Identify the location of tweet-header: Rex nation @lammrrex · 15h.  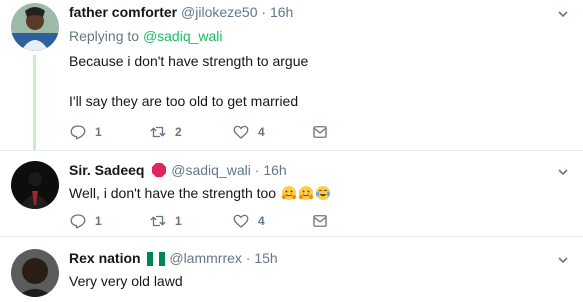
(173, 259).